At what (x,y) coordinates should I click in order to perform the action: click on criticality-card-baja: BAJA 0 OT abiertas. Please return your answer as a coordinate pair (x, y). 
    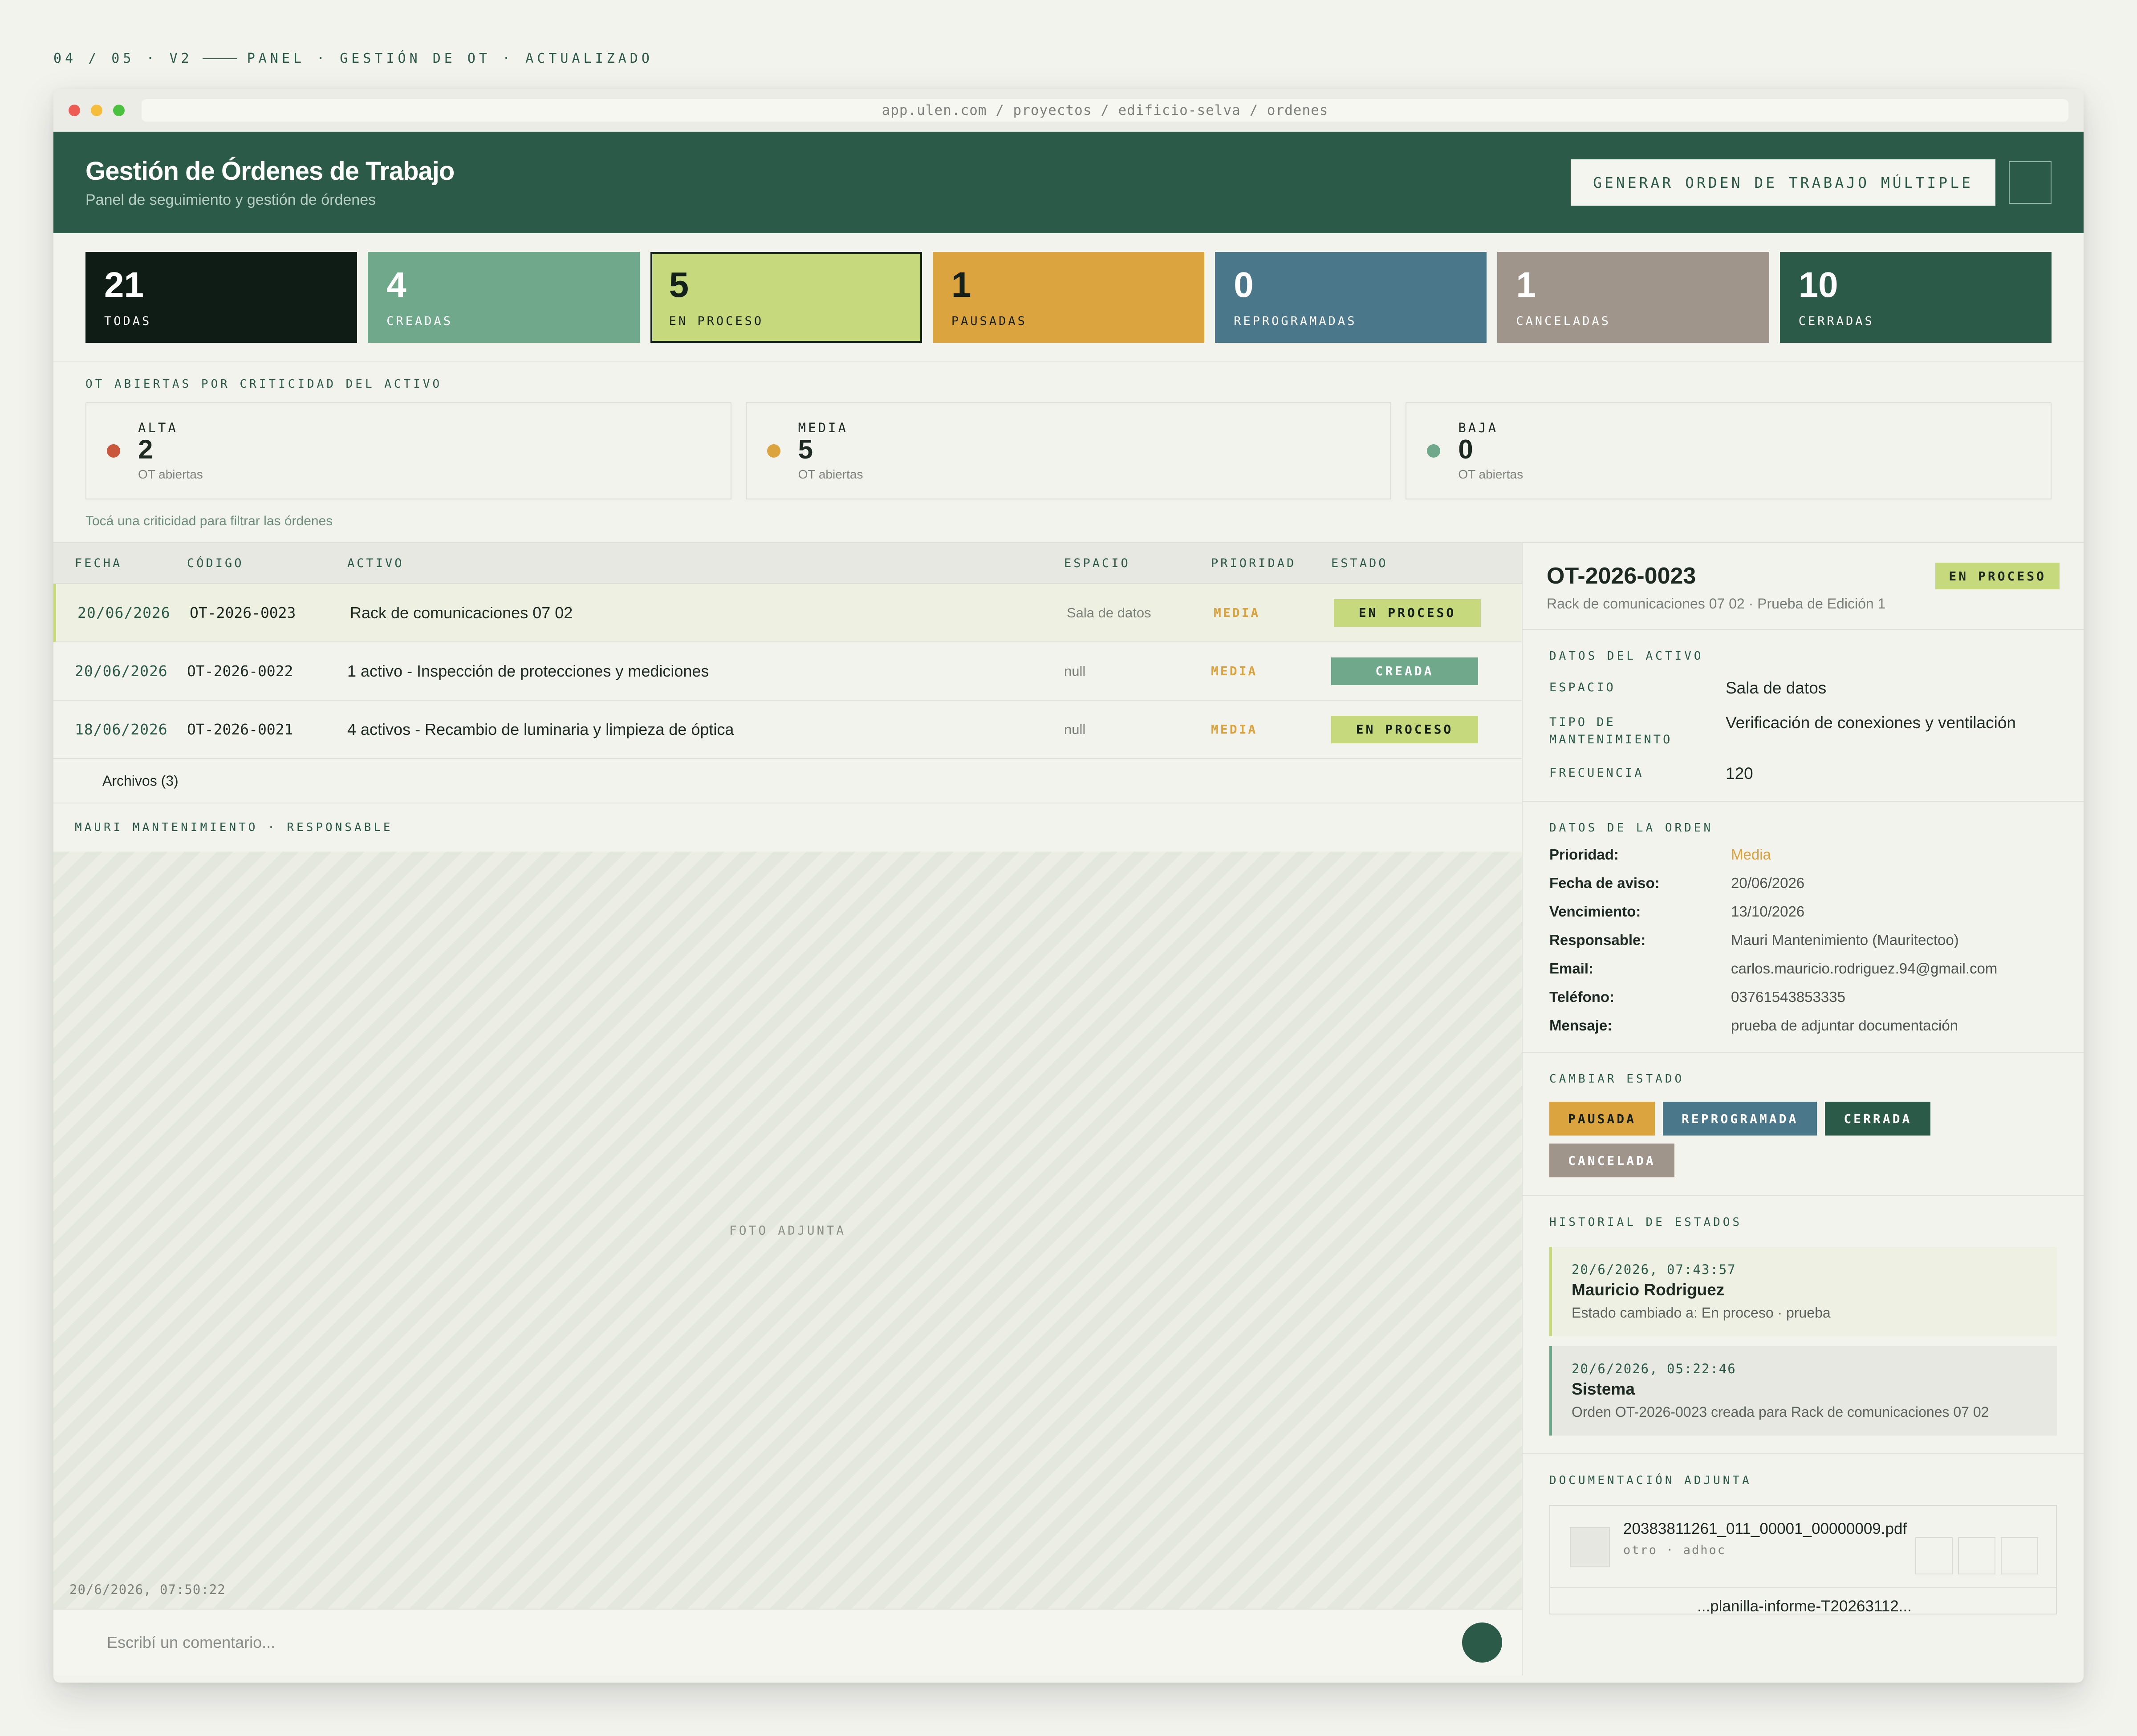
    Looking at the image, I should click on (1729, 450).